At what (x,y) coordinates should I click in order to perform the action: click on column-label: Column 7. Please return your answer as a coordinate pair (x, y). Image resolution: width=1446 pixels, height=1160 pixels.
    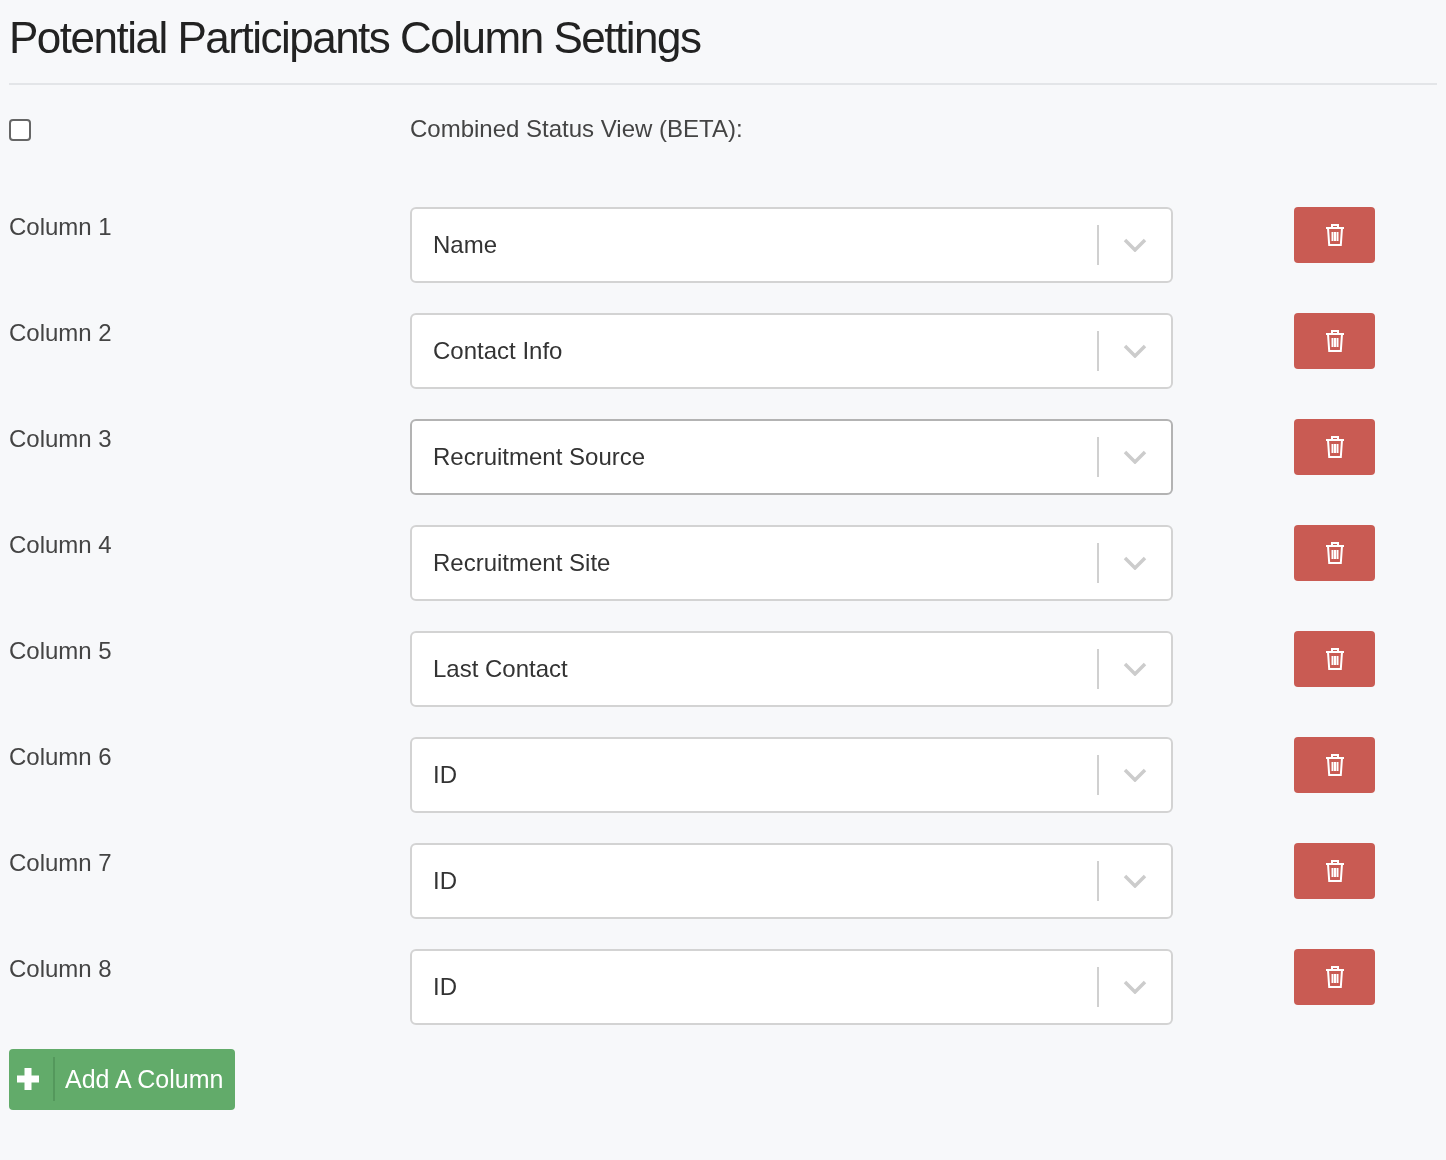
    Looking at the image, I should click on (61, 862).